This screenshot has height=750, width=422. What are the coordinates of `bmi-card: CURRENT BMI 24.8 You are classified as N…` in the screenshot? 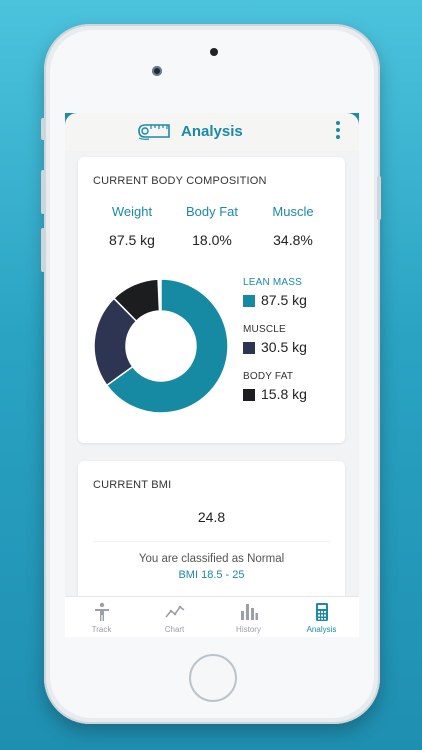 It's located at (211, 536).